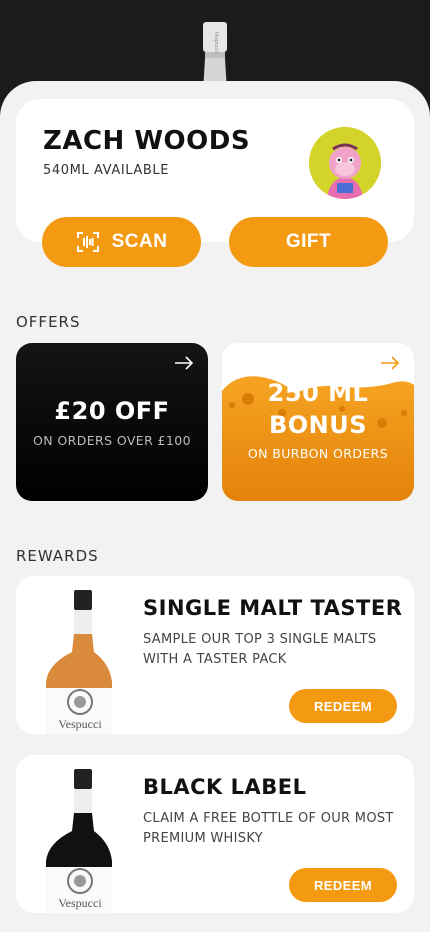 The width and height of the screenshot is (430, 932). What do you see at coordinates (112, 411) in the screenshot?
I see `offer-title: £20 OFF` at bounding box center [112, 411].